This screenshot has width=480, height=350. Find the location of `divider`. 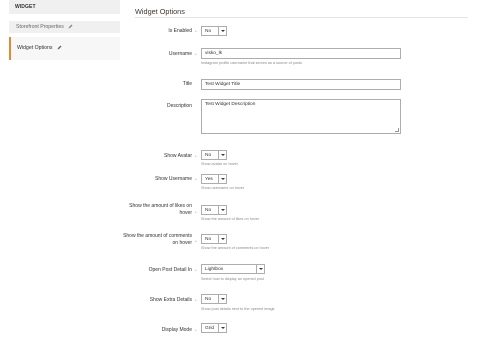

divider is located at coordinates (301, 17).